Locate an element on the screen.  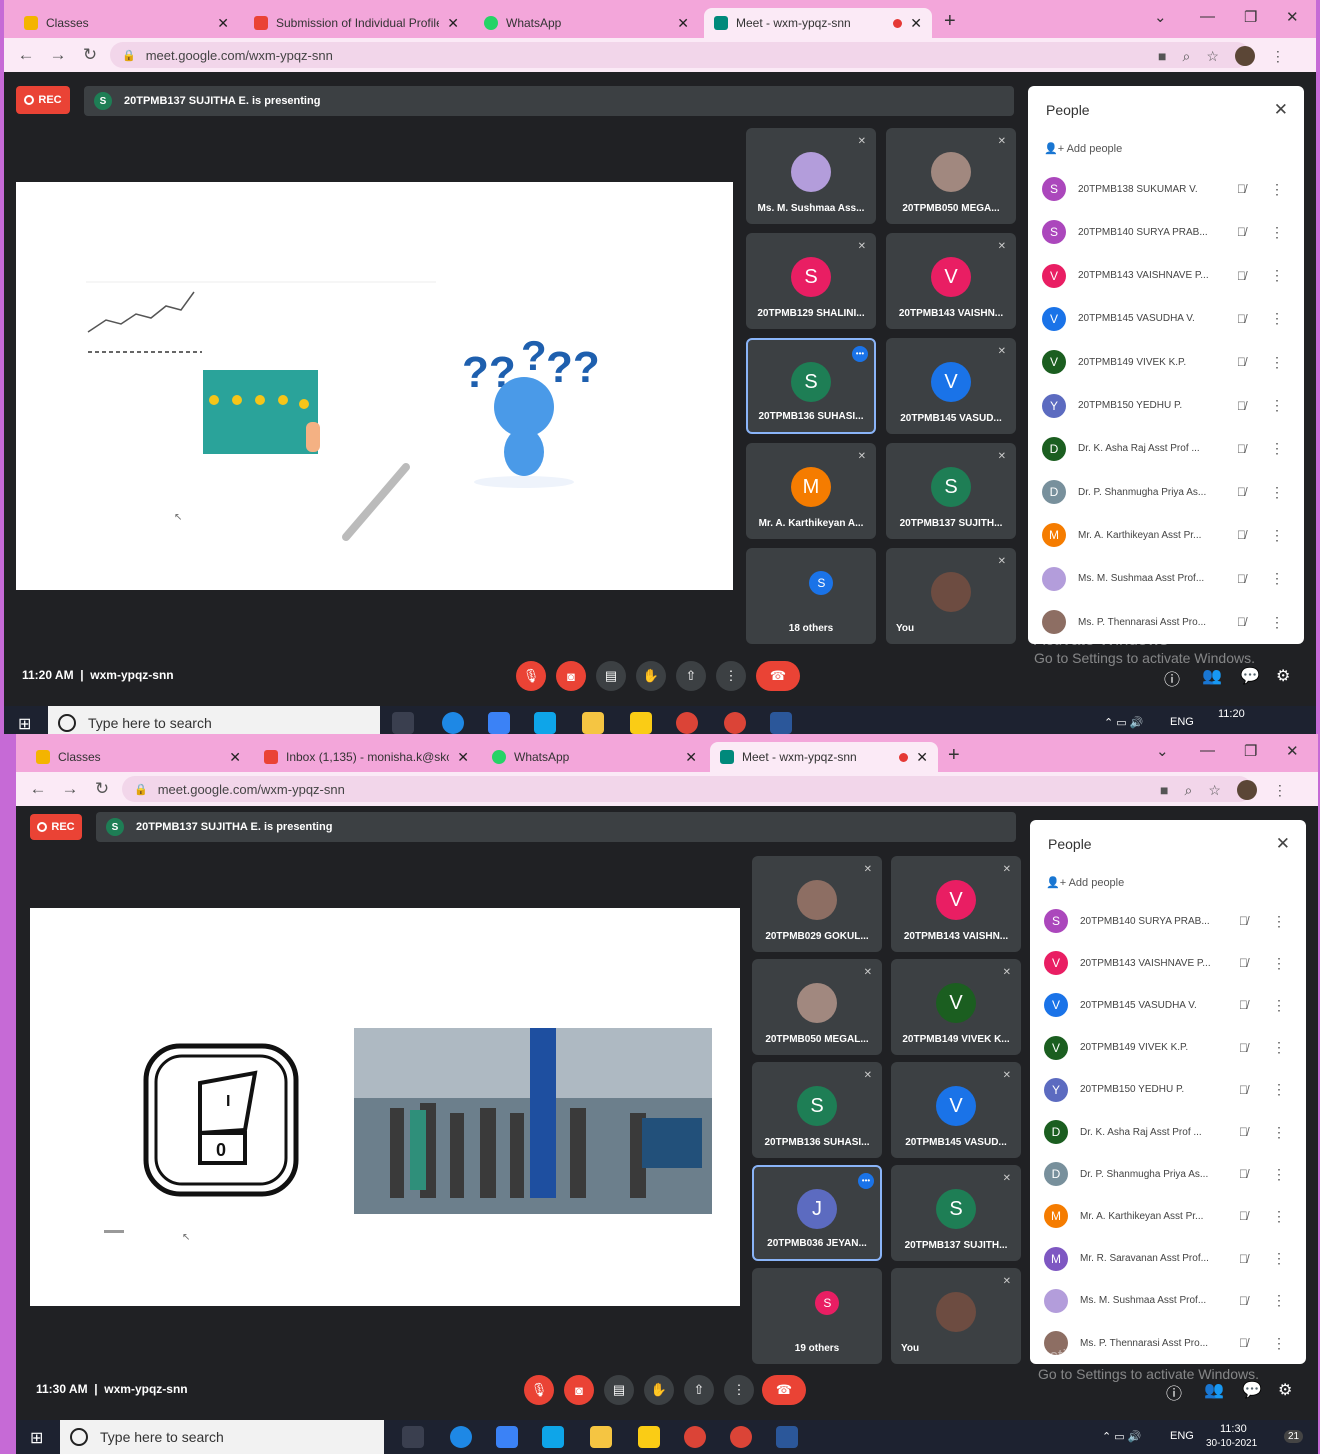
mic-off-button: 🎙 is located at coordinates (539, 1390).